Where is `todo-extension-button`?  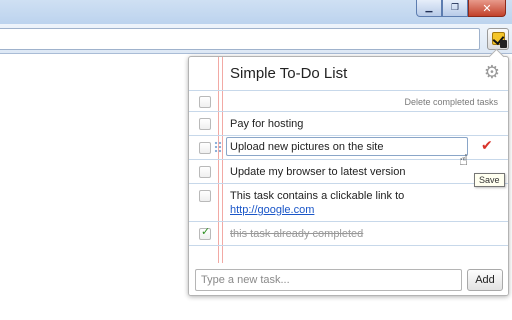 todo-extension-button is located at coordinates (498, 39).